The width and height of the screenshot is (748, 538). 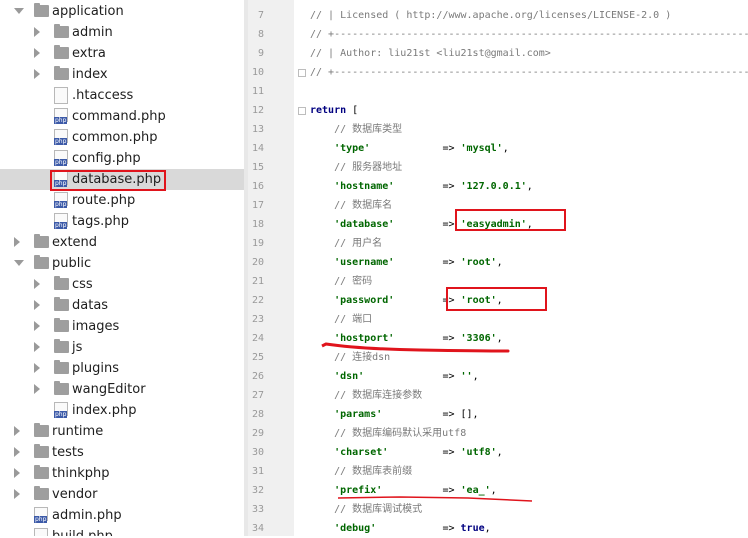 What do you see at coordinates (510, 220) in the screenshot?
I see `highlight-database-value` at bounding box center [510, 220].